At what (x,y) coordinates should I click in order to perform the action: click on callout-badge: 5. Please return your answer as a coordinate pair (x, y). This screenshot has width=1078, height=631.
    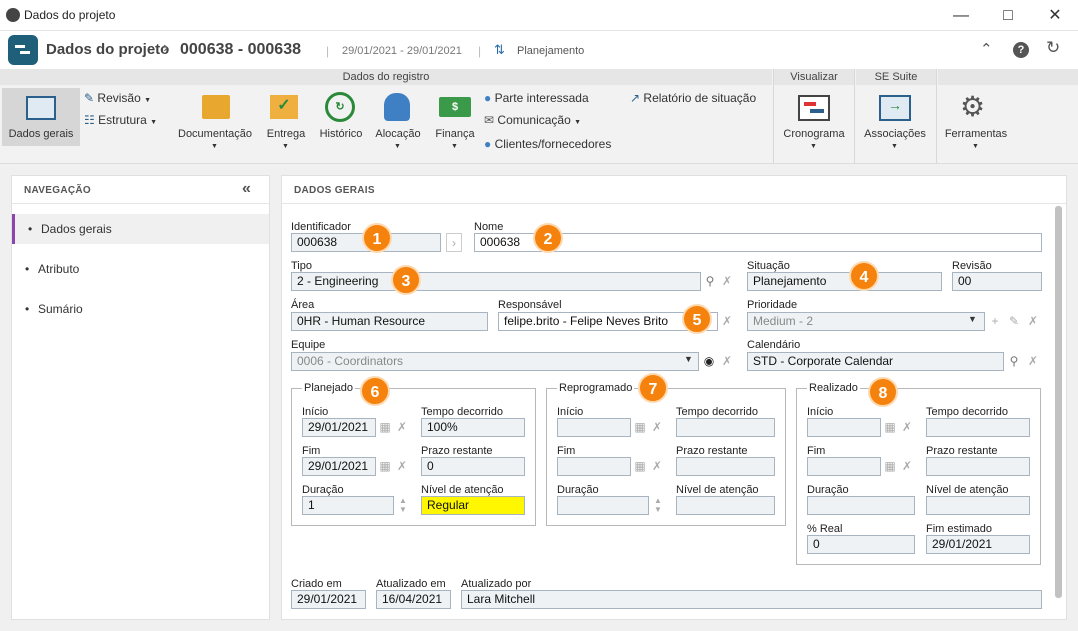
    Looking at the image, I should click on (697, 319).